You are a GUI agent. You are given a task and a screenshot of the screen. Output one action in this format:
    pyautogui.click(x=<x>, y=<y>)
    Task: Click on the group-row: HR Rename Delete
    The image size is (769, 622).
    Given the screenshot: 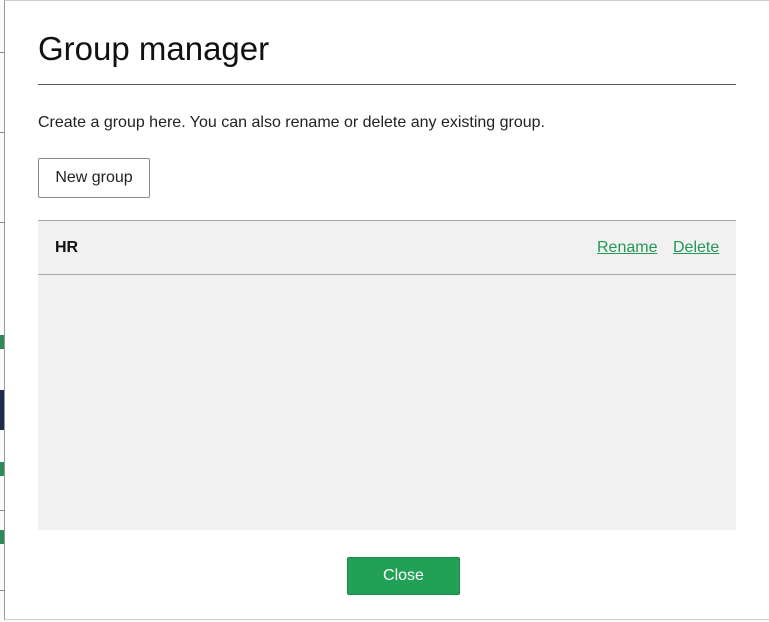 What is the action you would take?
    pyautogui.click(x=387, y=248)
    